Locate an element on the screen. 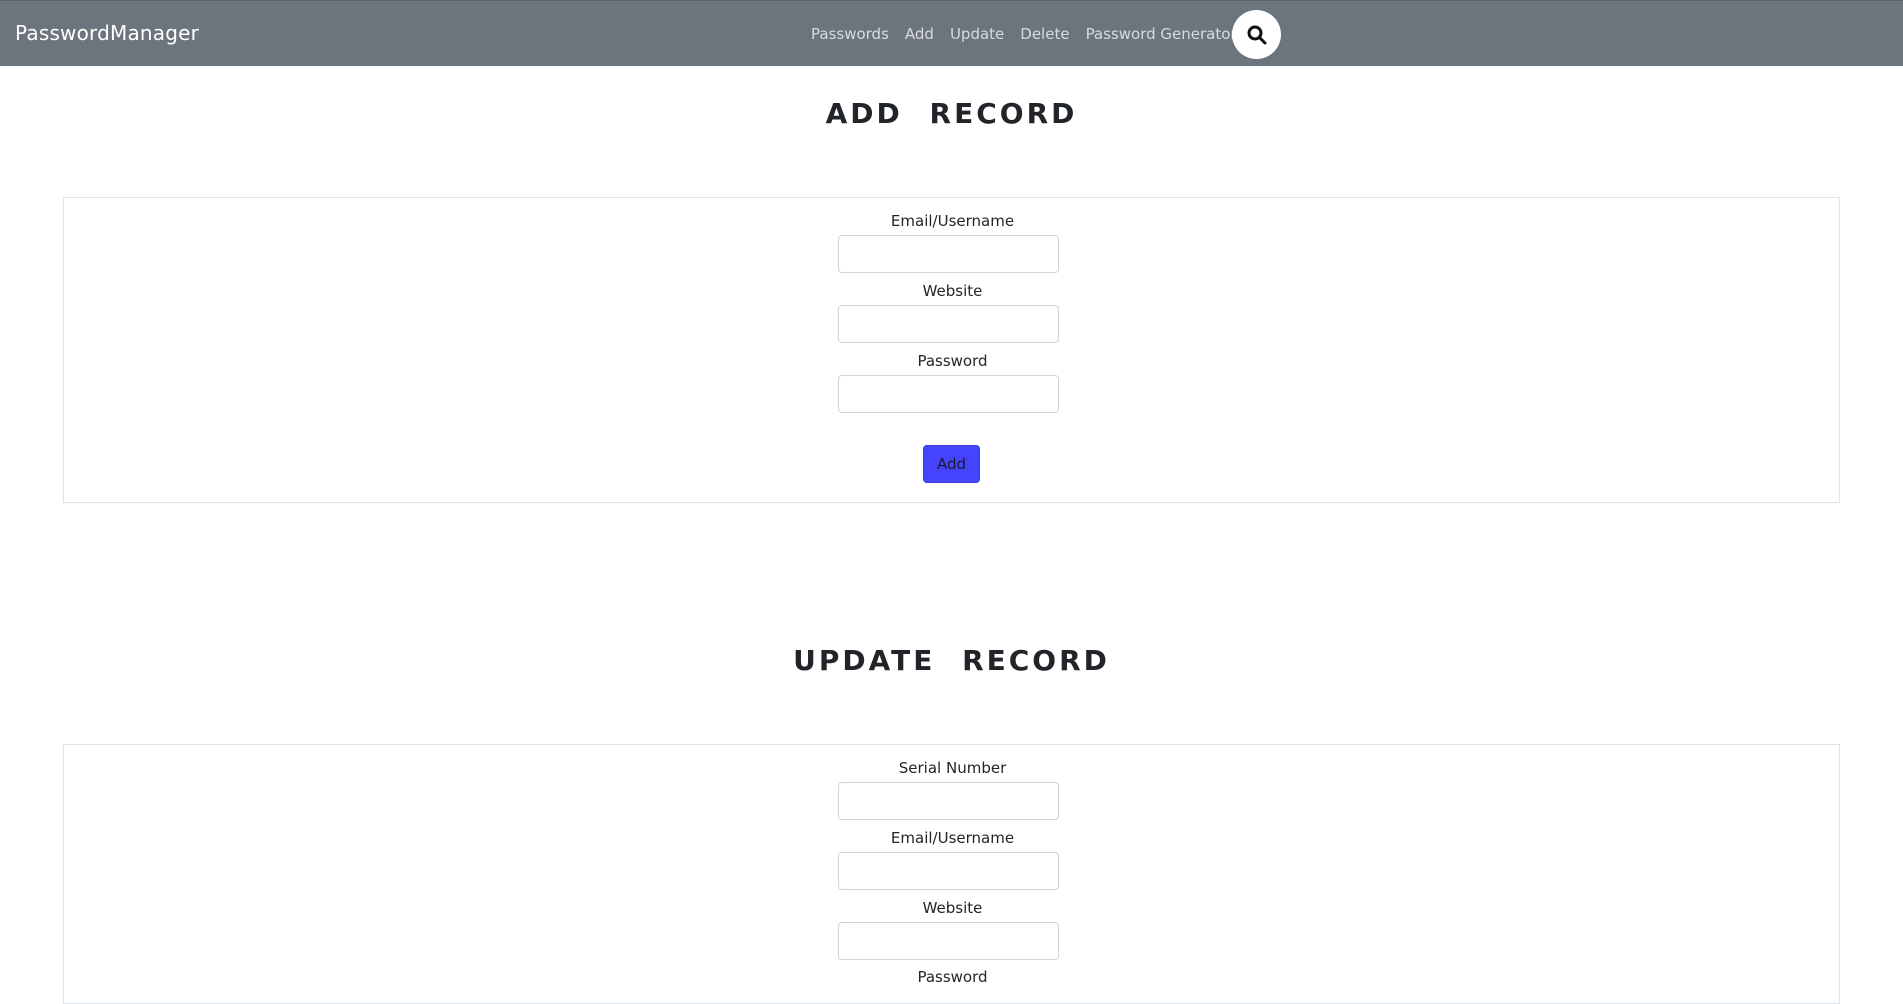 Image resolution: width=1903 pixels, height=1004 pixels. add-button: Add is located at coordinates (951, 464).